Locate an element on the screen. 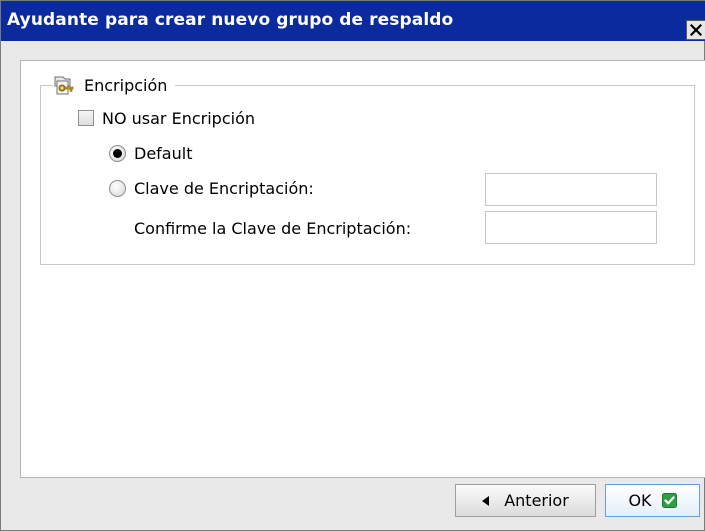 The width and height of the screenshot is (705, 531). back-button: Anterior is located at coordinates (525, 500).